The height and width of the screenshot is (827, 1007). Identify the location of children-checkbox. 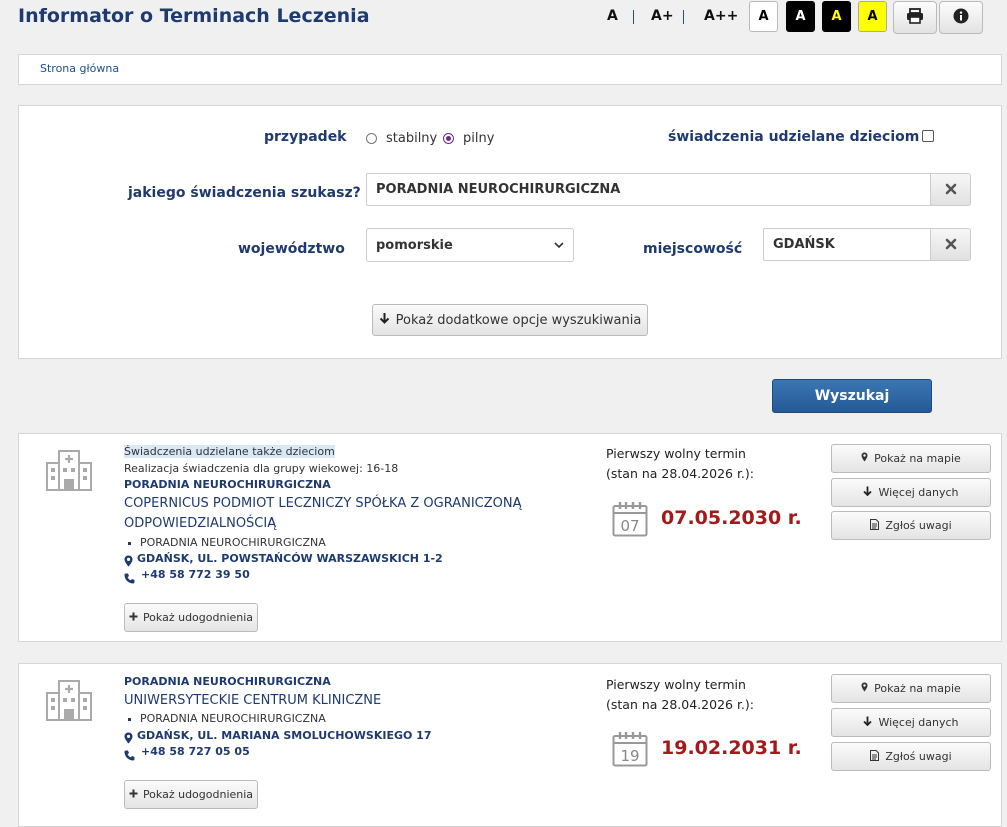
(928, 136).